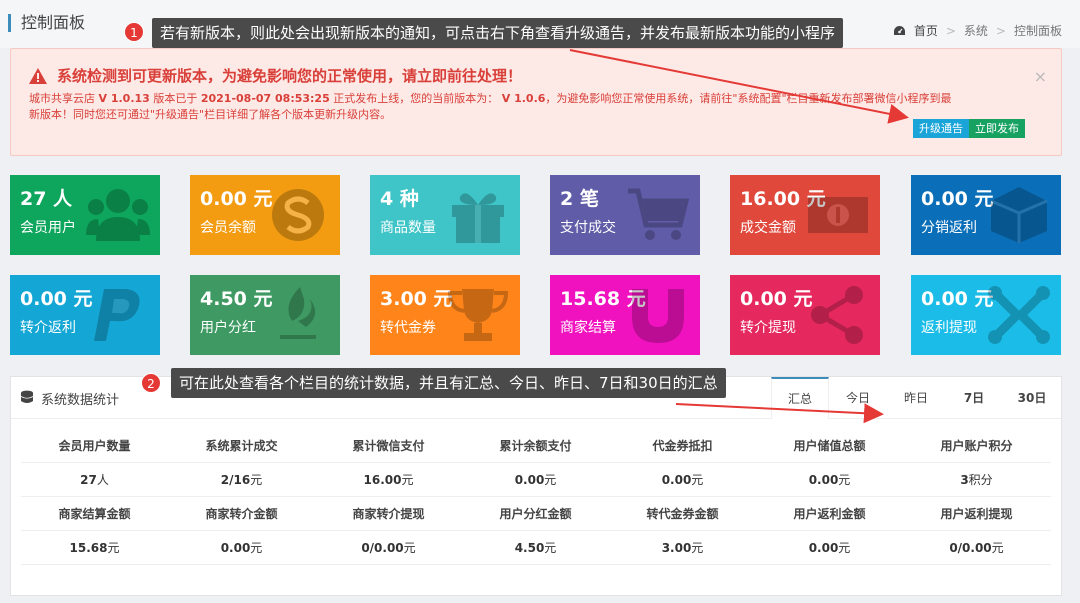  What do you see at coordinates (94, 446) in the screenshot?
I see `stat-label: 会员用户数量` at bounding box center [94, 446].